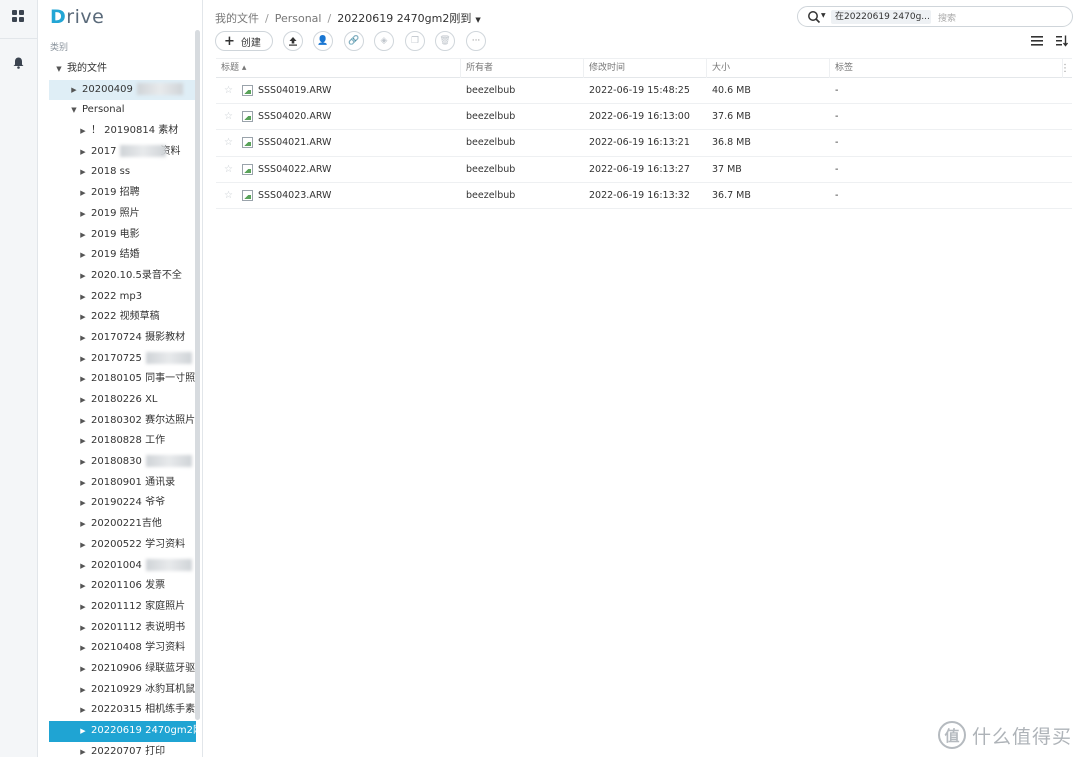 The width and height of the screenshot is (1080, 757). What do you see at coordinates (404, 18) in the screenshot?
I see `breadcrumb-current-folder: 20220619 2470gm2刚到` at bounding box center [404, 18].